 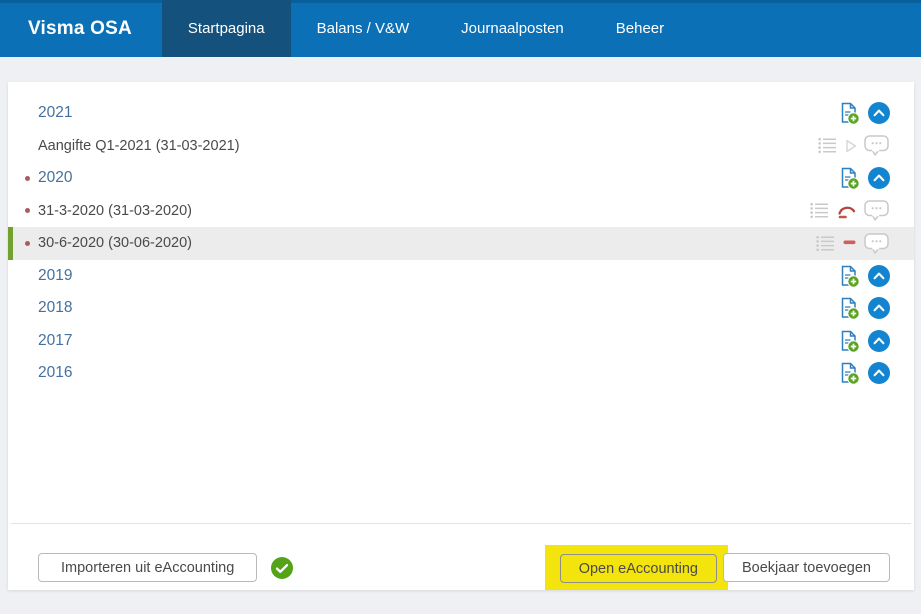 What do you see at coordinates (55, 373) in the screenshot?
I see `year-link-2016: 2016` at bounding box center [55, 373].